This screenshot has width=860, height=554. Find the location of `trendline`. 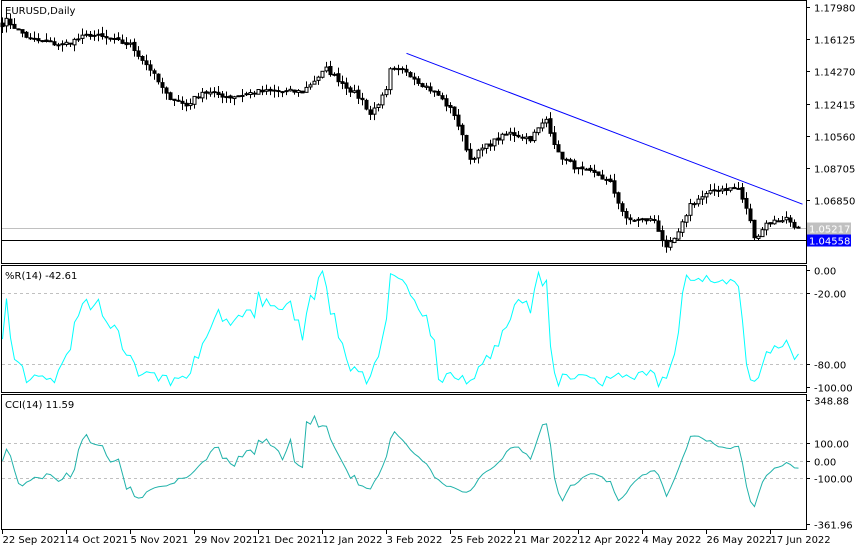

trendline is located at coordinates (604, 128).